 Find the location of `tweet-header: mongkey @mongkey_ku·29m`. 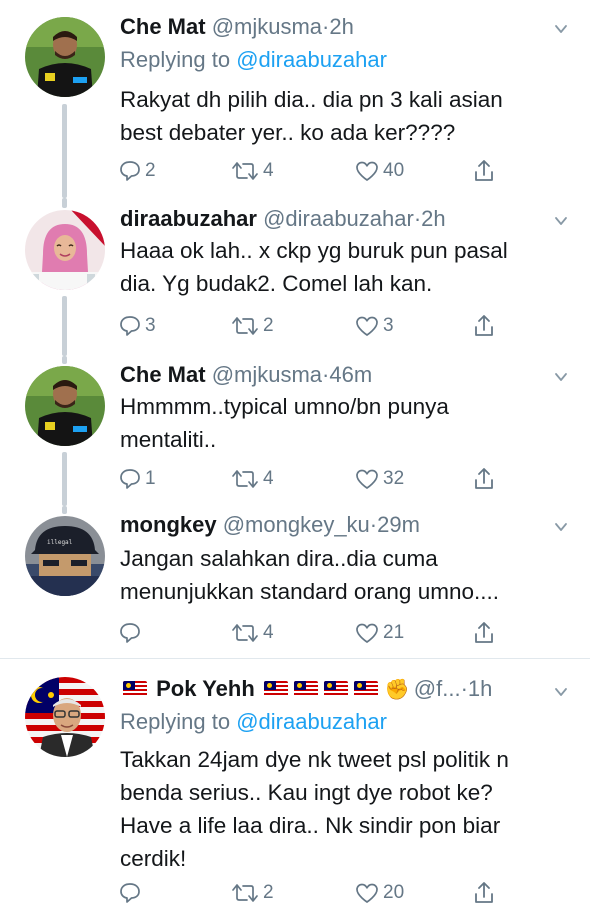

tweet-header: mongkey @mongkey_ku·29m is located at coordinates (270, 525).